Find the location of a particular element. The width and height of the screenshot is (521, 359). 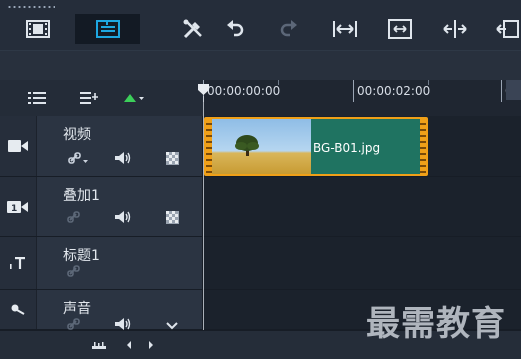

undo-icon is located at coordinates (235, 28).